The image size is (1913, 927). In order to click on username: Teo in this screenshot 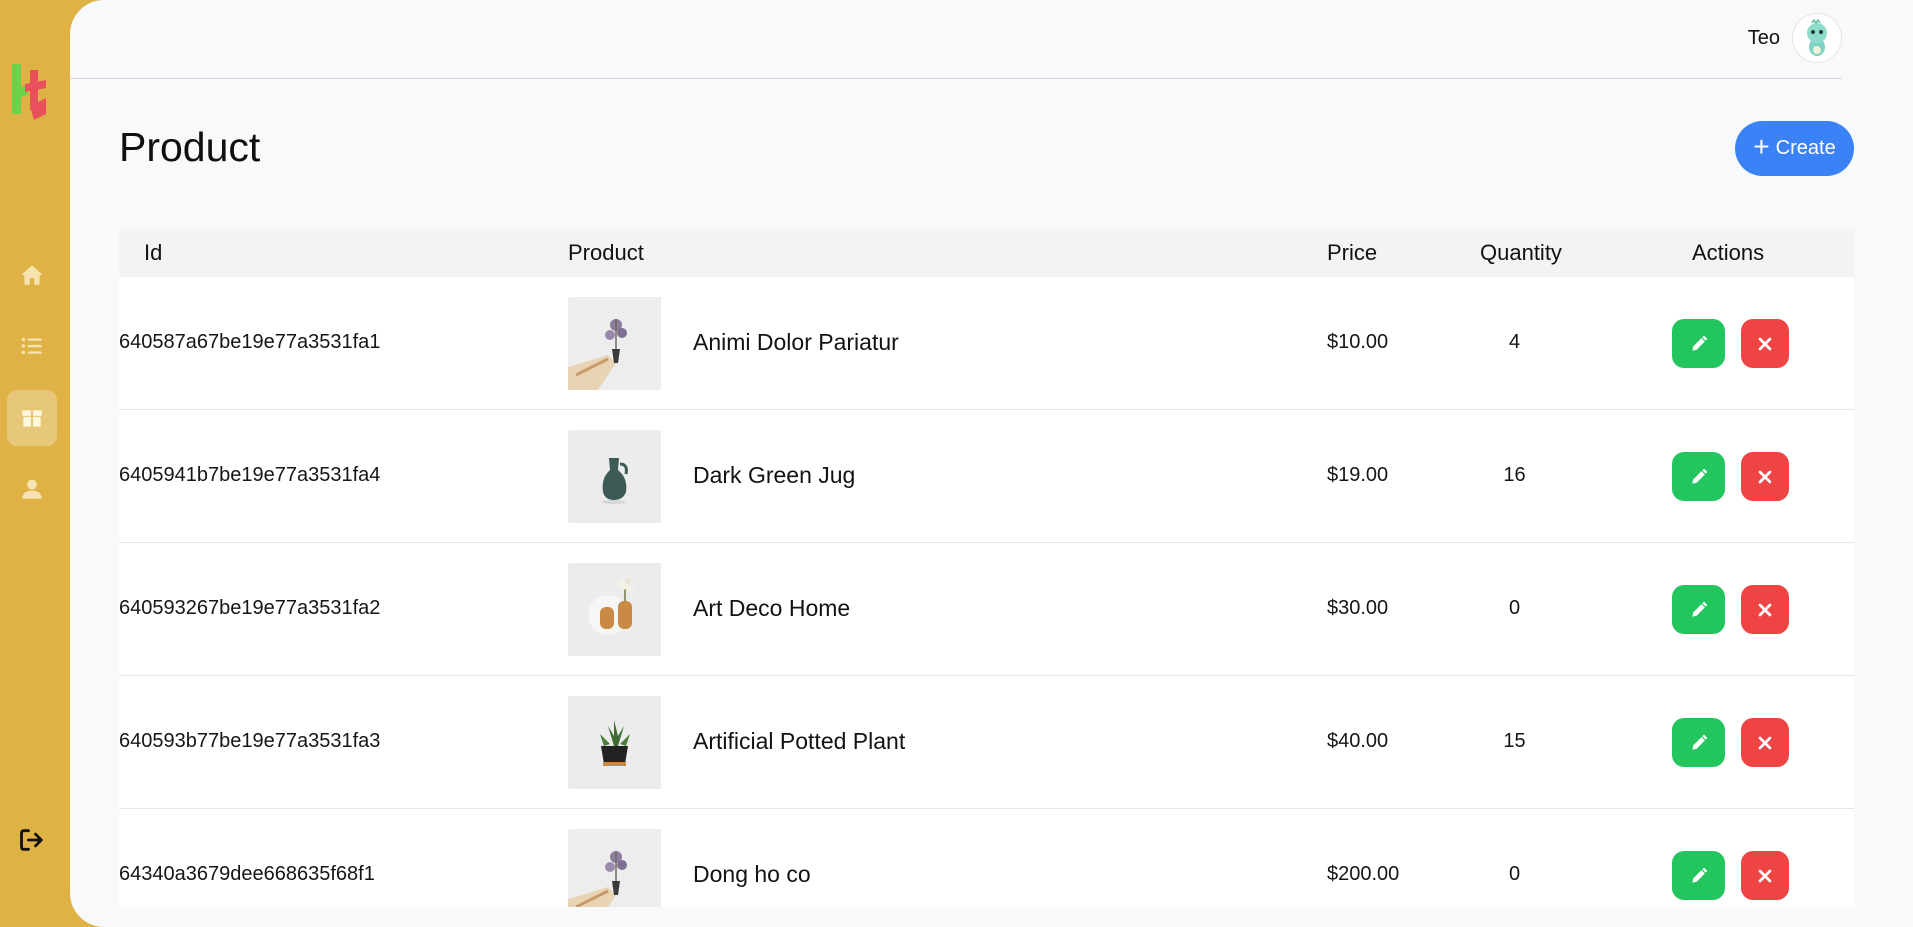, I will do `click(1763, 38)`.